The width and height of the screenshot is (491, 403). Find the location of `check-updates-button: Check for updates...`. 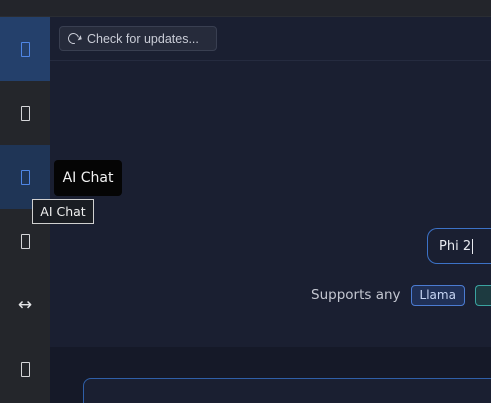

check-updates-button: Check for updates... is located at coordinates (138, 38).